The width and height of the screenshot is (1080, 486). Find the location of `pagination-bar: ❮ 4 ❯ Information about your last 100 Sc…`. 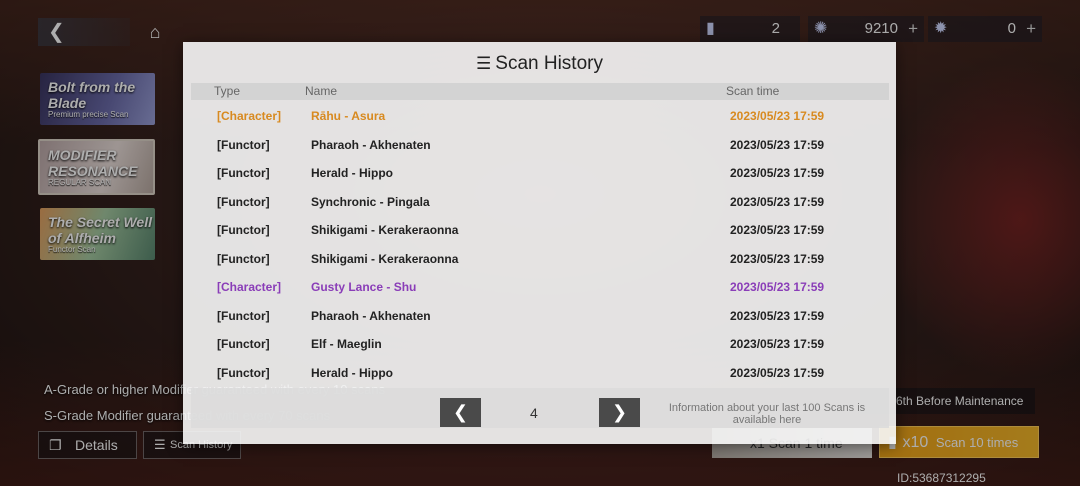

pagination-bar: ❮ 4 ❯ Information about your last 100 Sc… is located at coordinates (540, 408).